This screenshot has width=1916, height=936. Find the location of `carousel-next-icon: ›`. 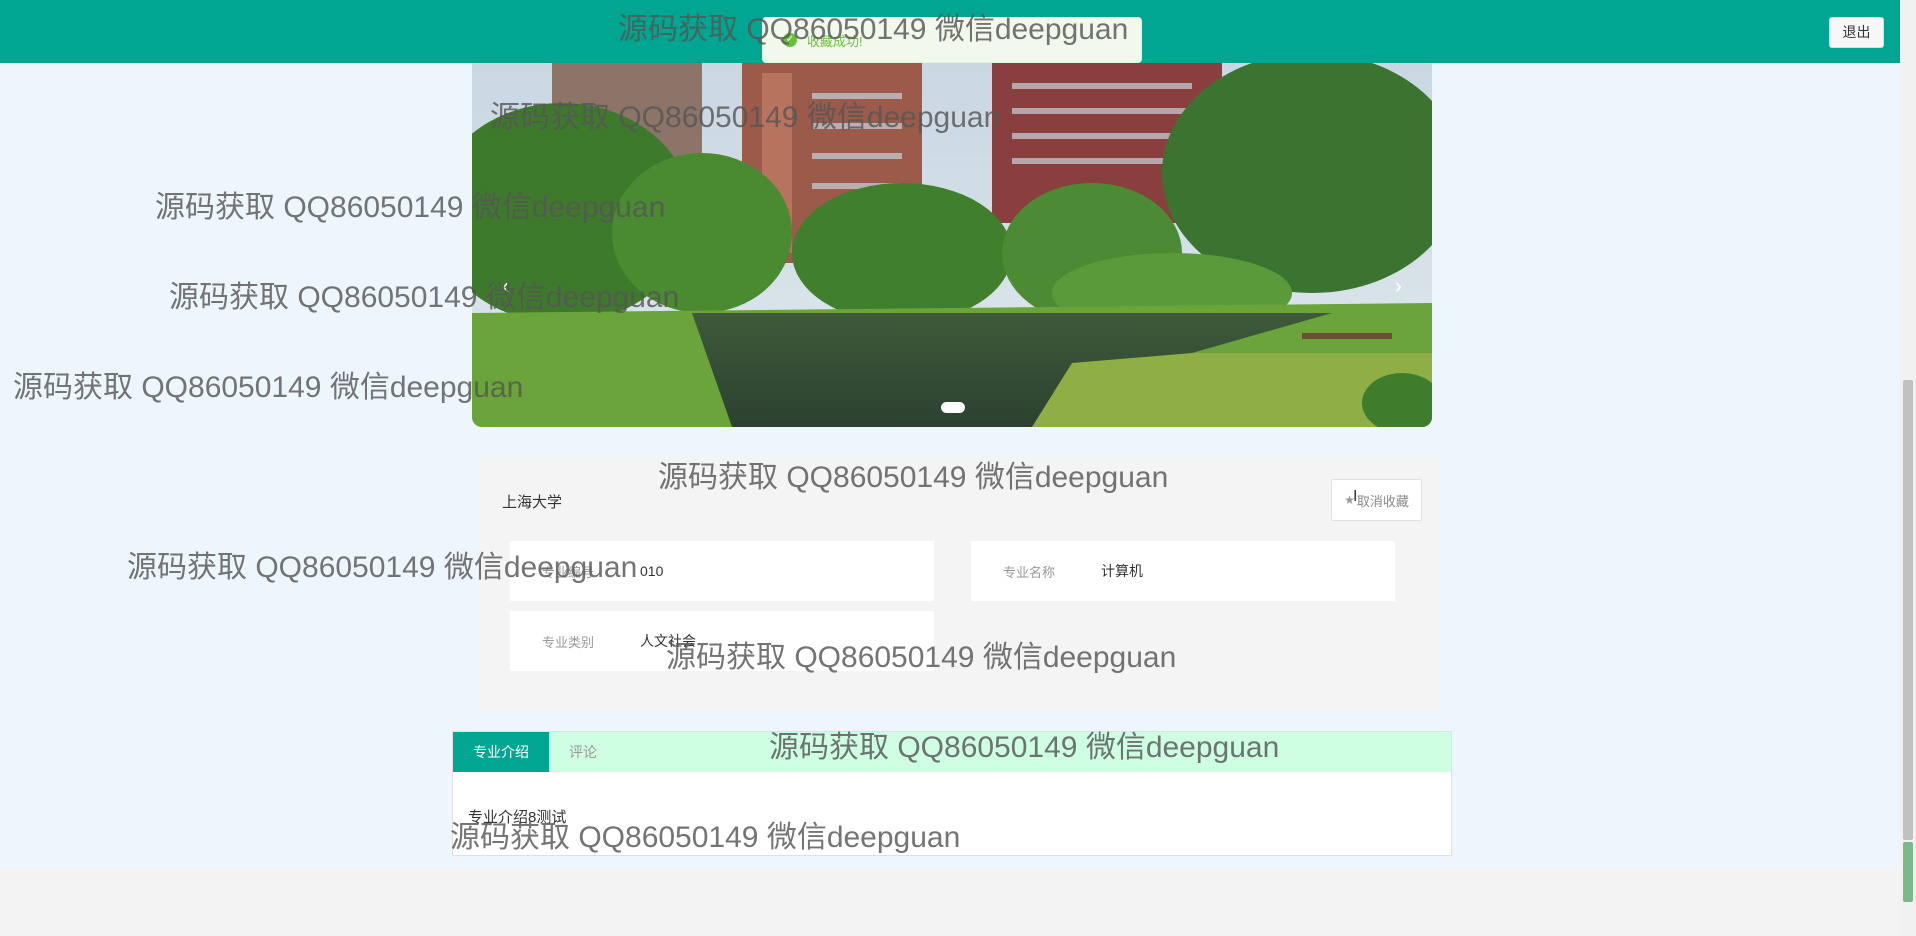

carousel-next-icon: › is located at coordinates (1398, 286).